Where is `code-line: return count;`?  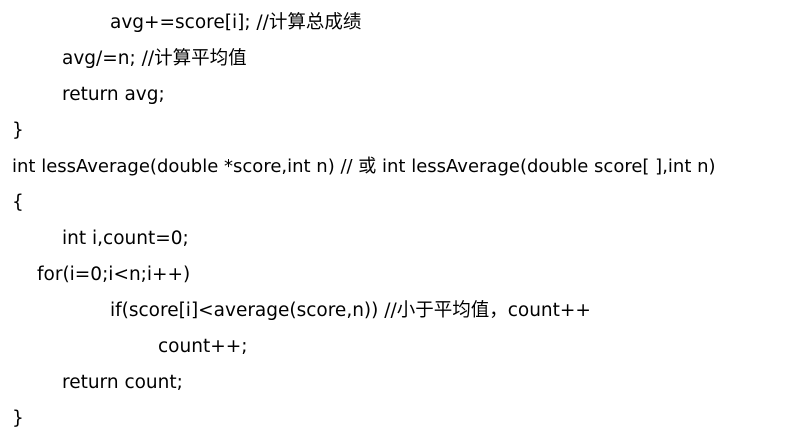 code-line: return count; is located at coordinates (122, 382).